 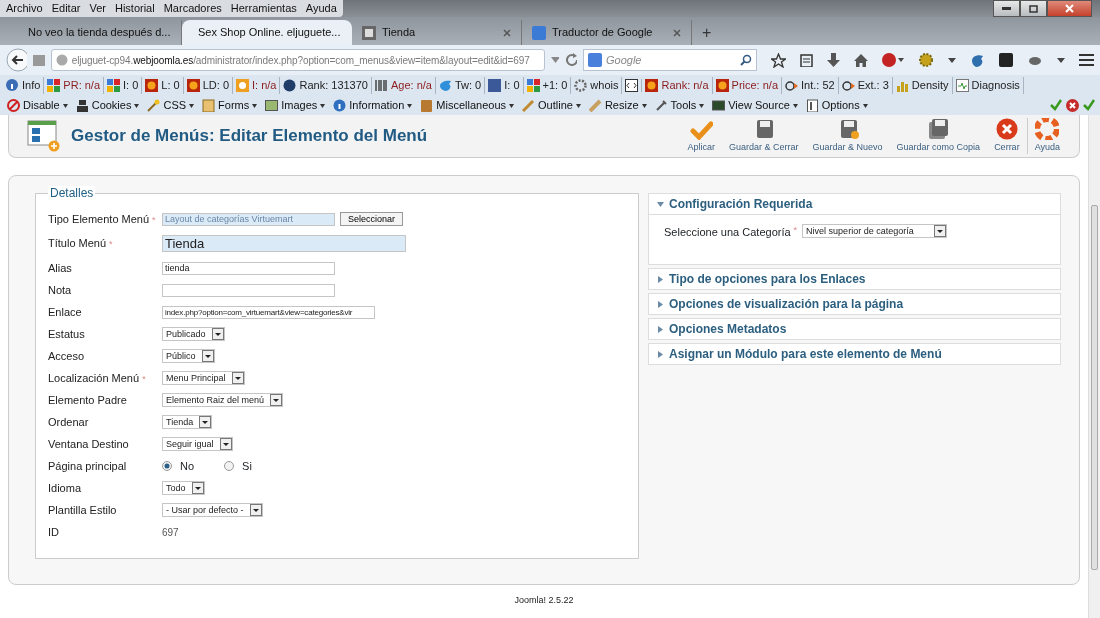 What do you see at coordinates (604, 85) in the screenshot?
I see `toolbar-stat: whois` at bounding box center [604, 85].